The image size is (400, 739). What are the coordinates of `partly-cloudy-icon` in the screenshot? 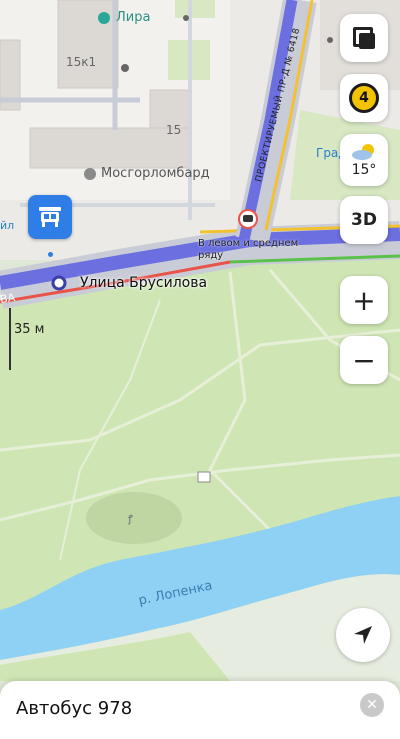 It's located at (363, 151).